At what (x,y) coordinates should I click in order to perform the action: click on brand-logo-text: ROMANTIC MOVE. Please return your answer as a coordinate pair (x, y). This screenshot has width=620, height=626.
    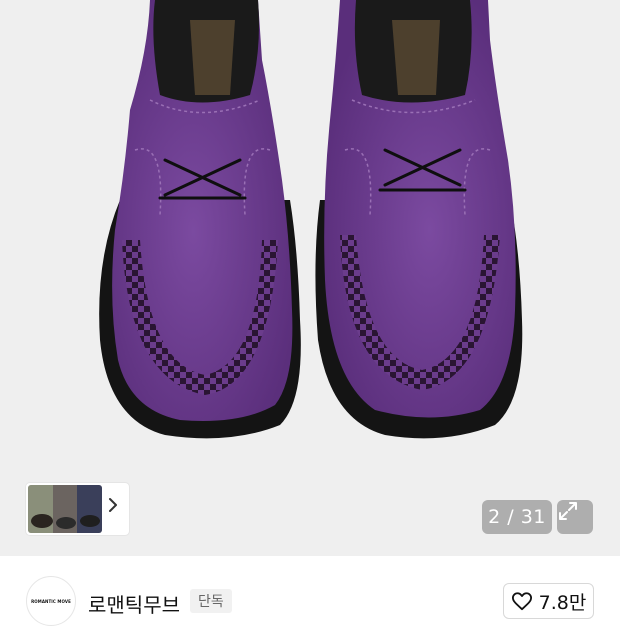
    Looking at the image, I should click on (51, 601).